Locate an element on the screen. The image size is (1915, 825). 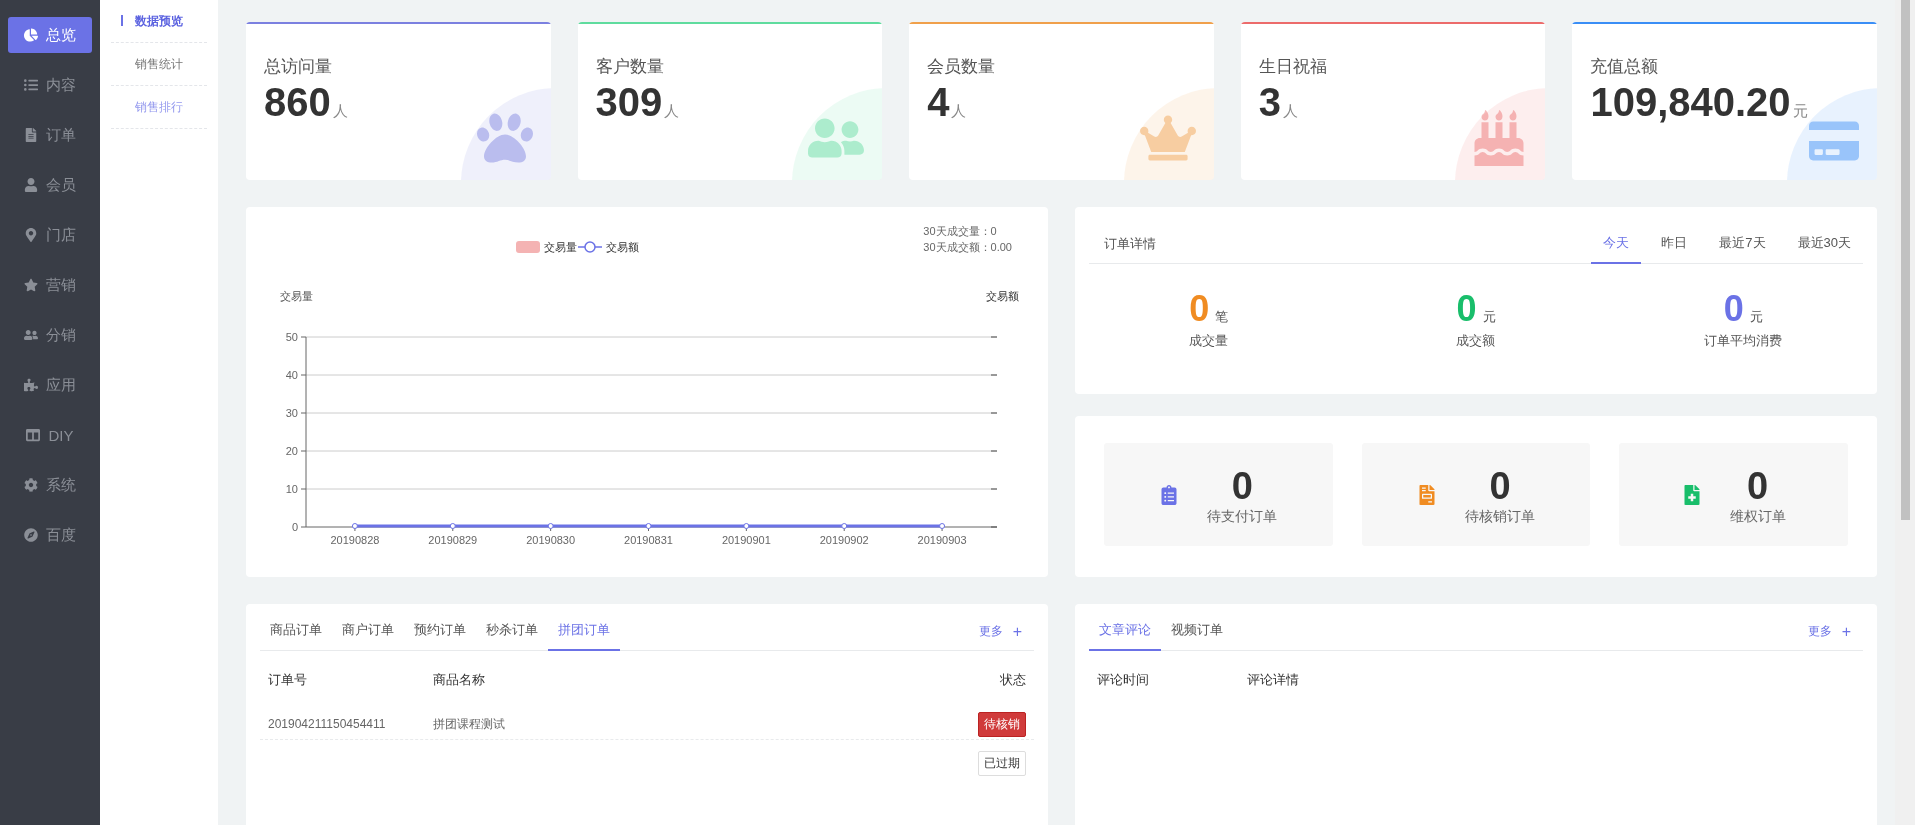
stat-title: 会员数量 is located at coordinates (962, 67).